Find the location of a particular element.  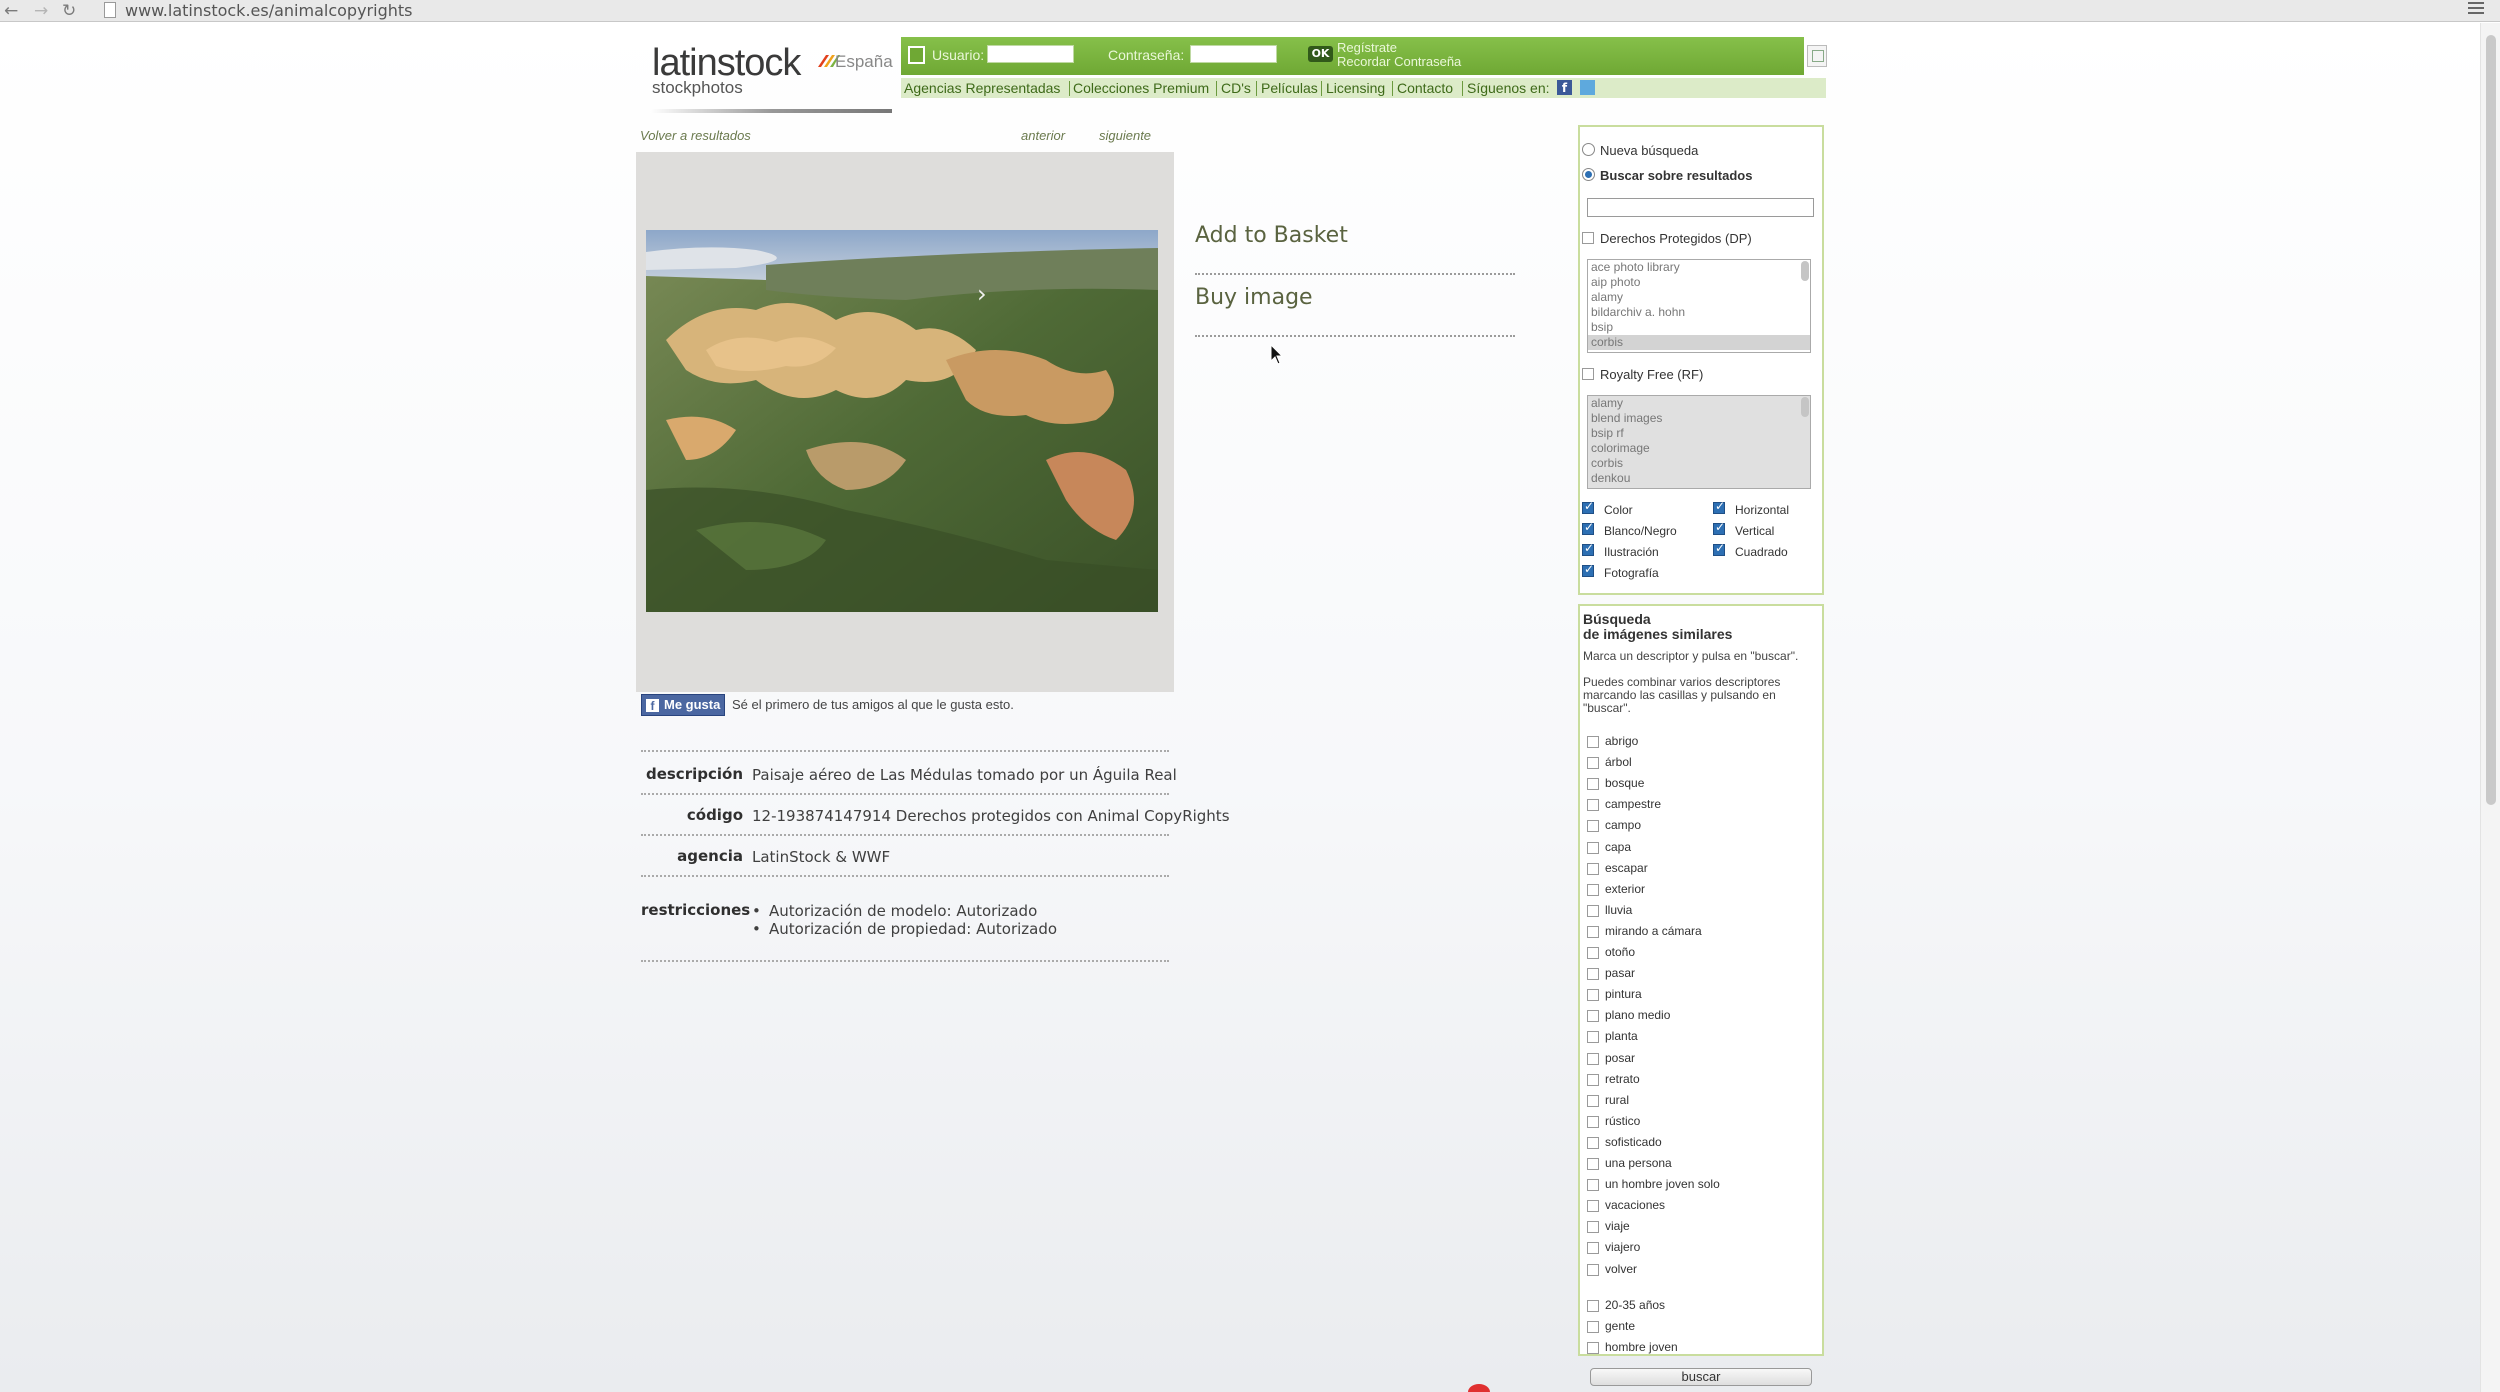

list-item: colorimage is located at coordinates (1699, 448).